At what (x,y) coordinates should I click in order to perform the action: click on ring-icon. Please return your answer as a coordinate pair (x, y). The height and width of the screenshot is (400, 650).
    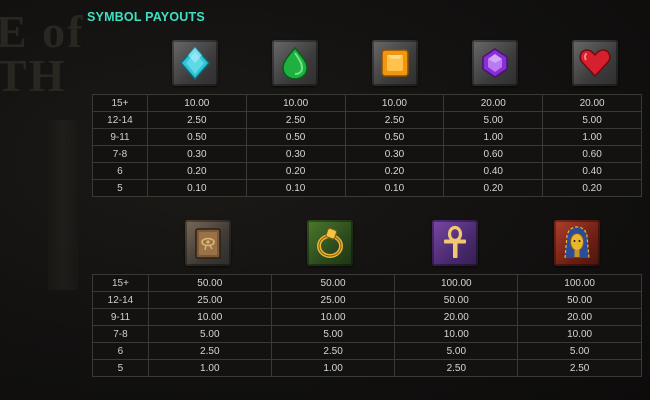
    Looking at the image, I should click on (330, 243).